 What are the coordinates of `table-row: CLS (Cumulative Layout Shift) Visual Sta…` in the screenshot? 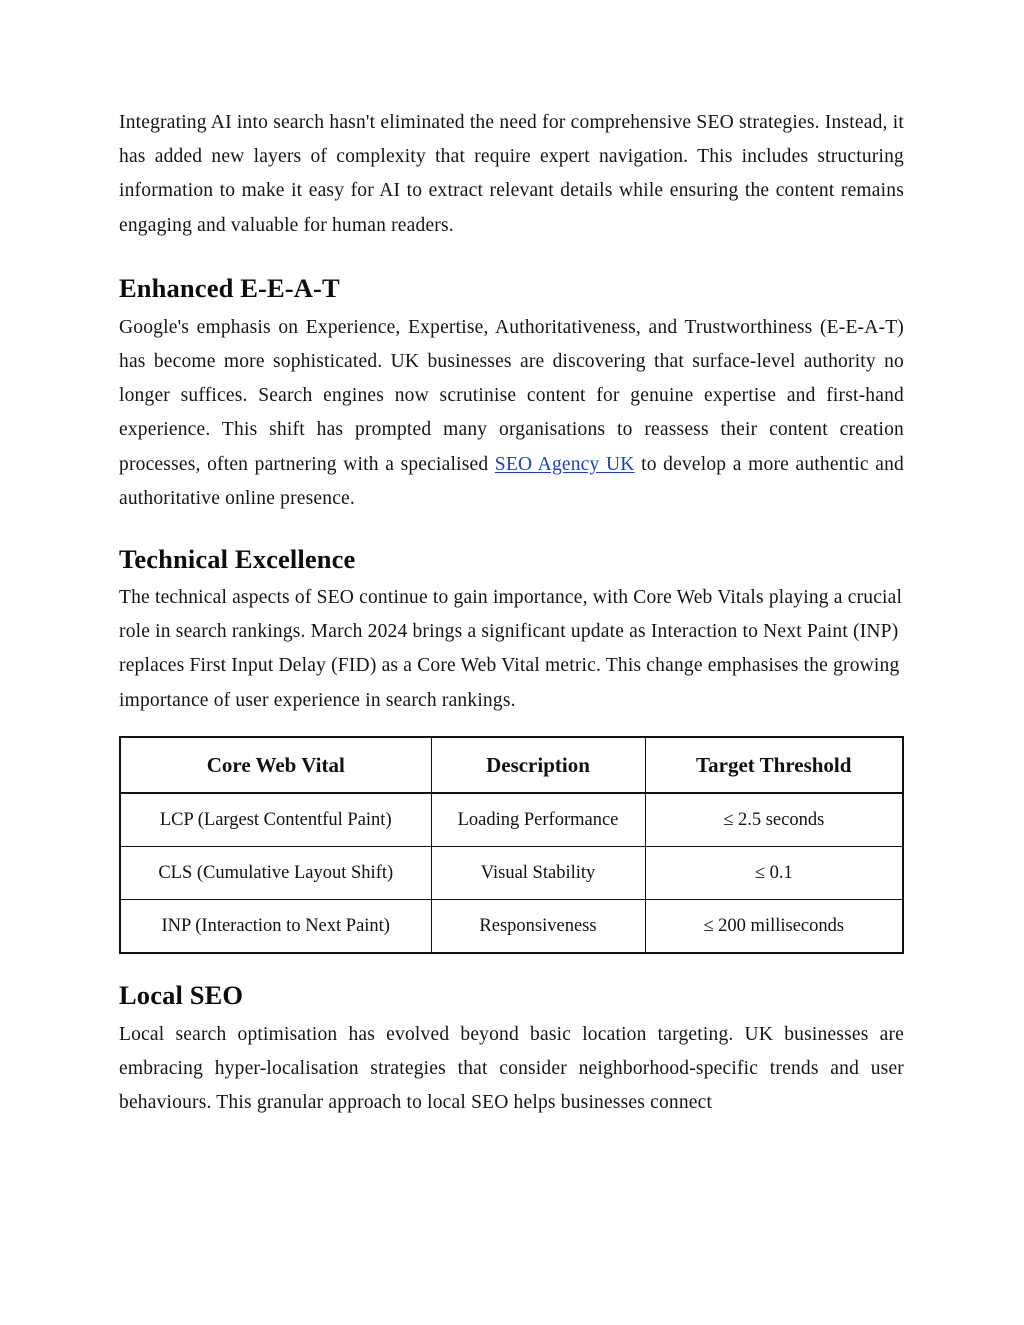 It's located at (511, 872).